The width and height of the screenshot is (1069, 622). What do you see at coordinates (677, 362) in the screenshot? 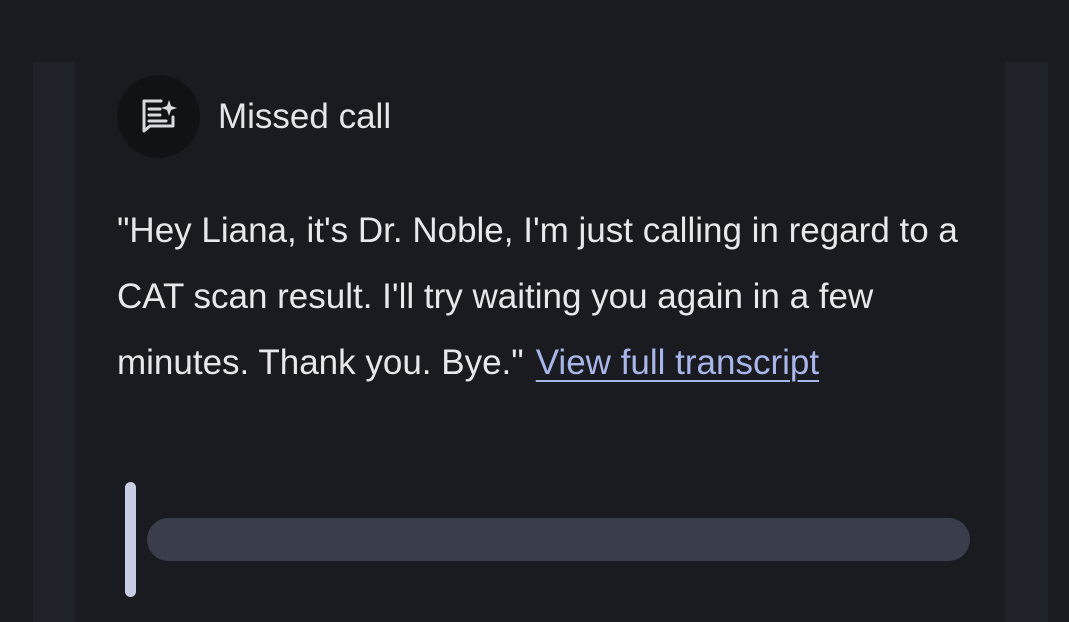
I see `view-full-transcript-link: View full transcript` at bounding box center [677, 362].